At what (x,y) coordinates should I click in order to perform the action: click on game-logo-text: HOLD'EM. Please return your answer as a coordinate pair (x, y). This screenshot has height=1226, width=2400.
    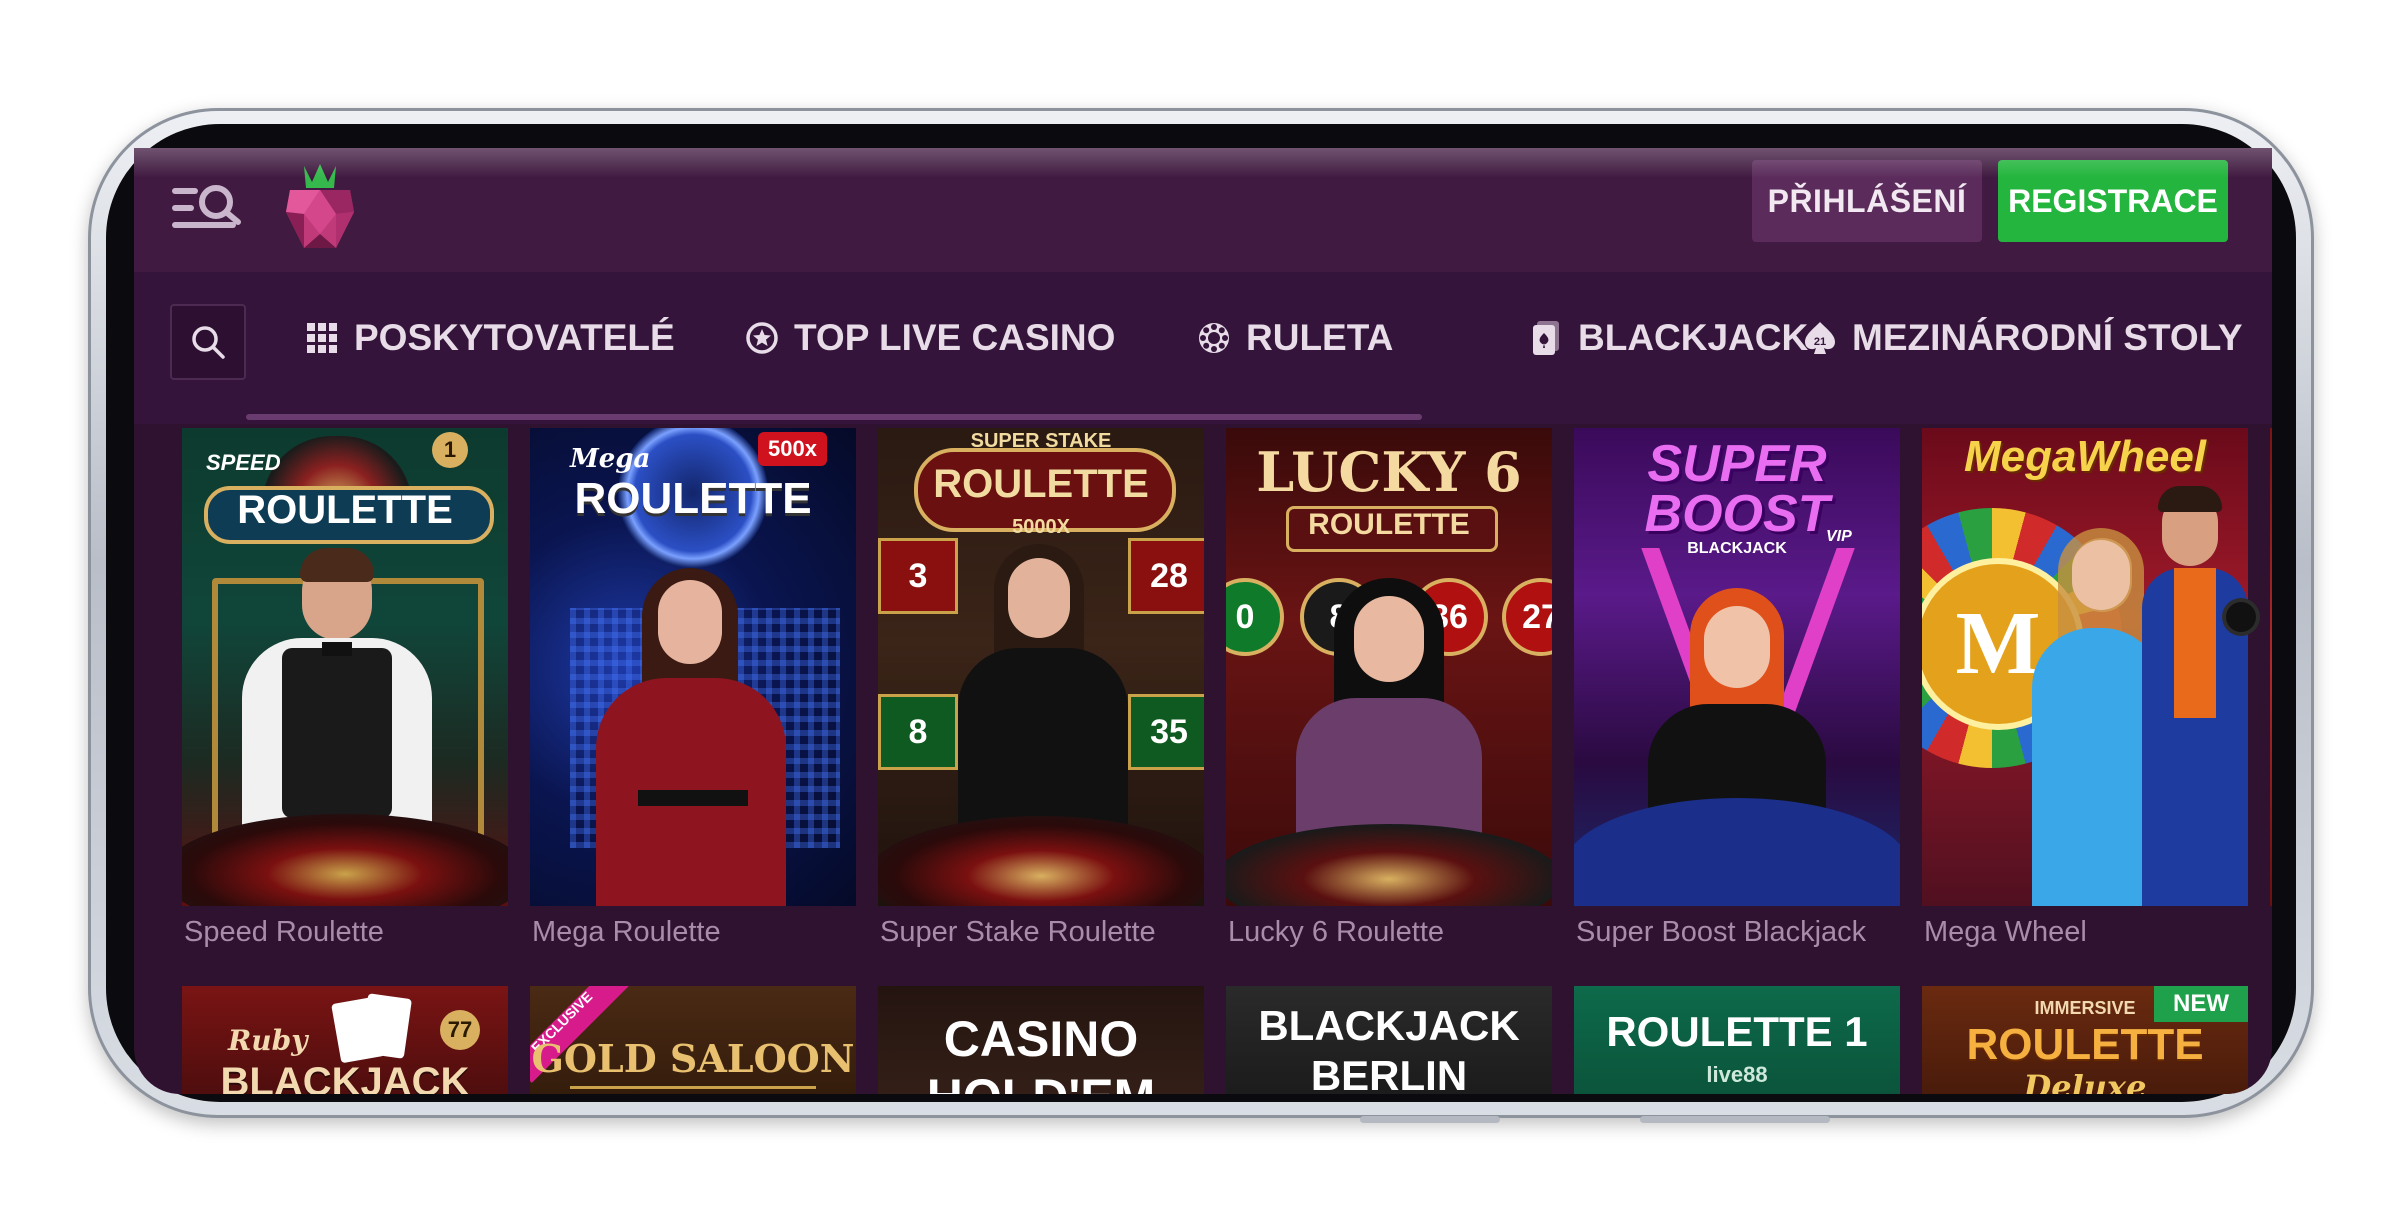
    Looking at the image, I should click on (1041, 1081).